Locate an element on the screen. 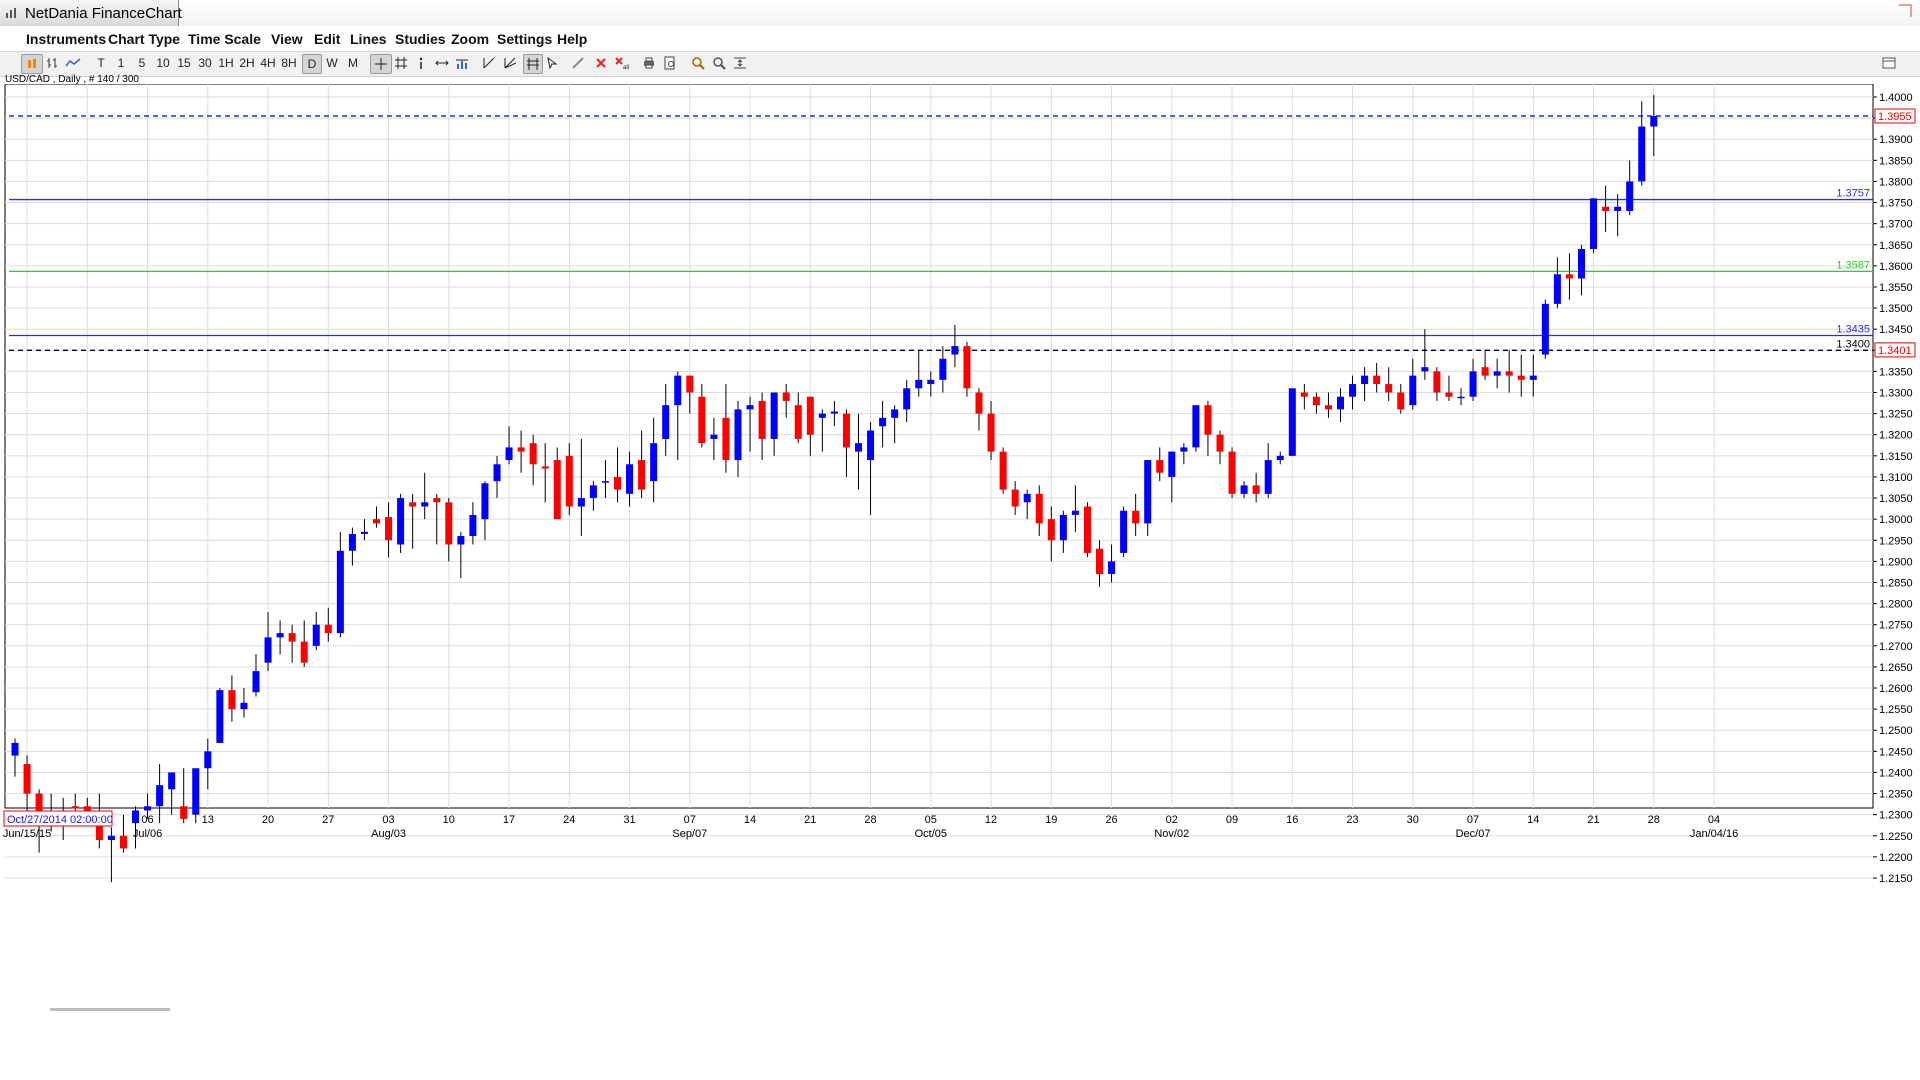 The height and width of the screenshot is (1080, 1920). period-m: M is located at coordinates (353, 63).